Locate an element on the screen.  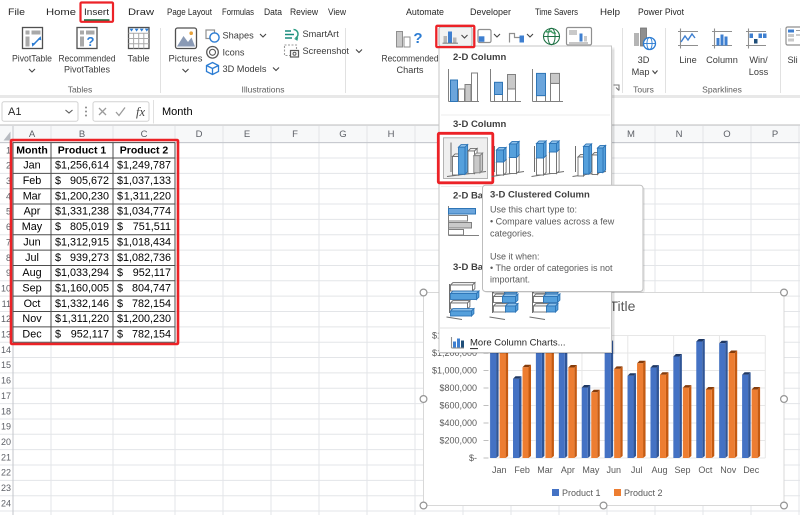
svg-text: Win/ is located at coordinates (758, 60).